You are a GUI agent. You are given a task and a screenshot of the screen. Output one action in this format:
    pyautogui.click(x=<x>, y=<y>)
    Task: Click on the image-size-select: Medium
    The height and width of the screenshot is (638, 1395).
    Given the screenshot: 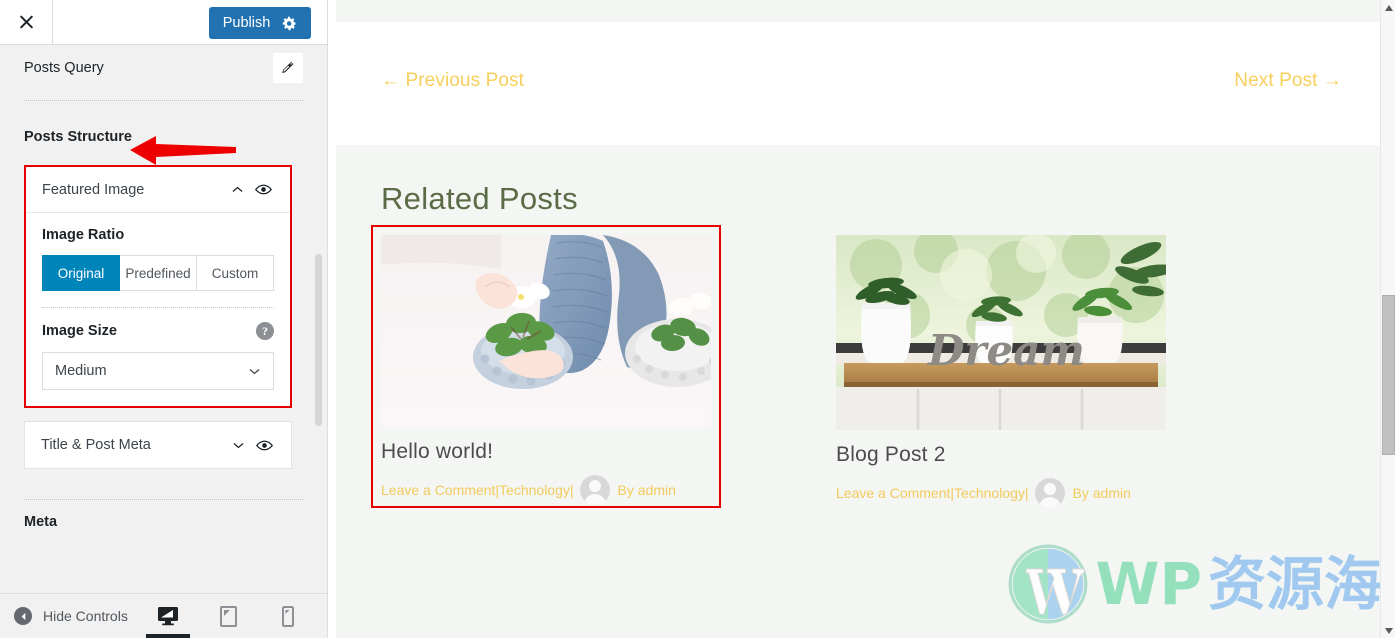 What is the action you would take?
    pyautogui.click(x=158, y=371)
    